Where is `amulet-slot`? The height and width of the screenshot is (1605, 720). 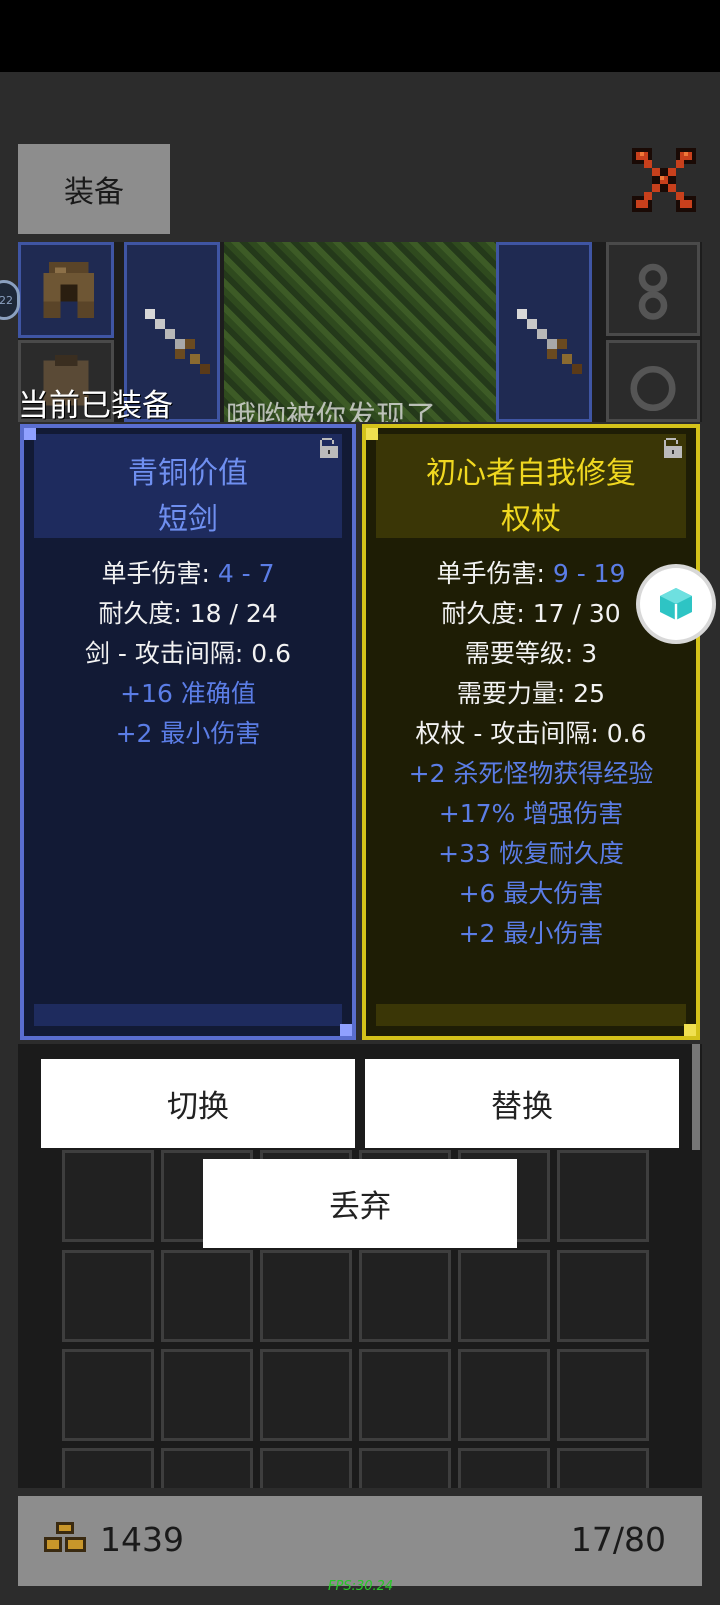
amulet-slot is located at coordinates (653, 289).